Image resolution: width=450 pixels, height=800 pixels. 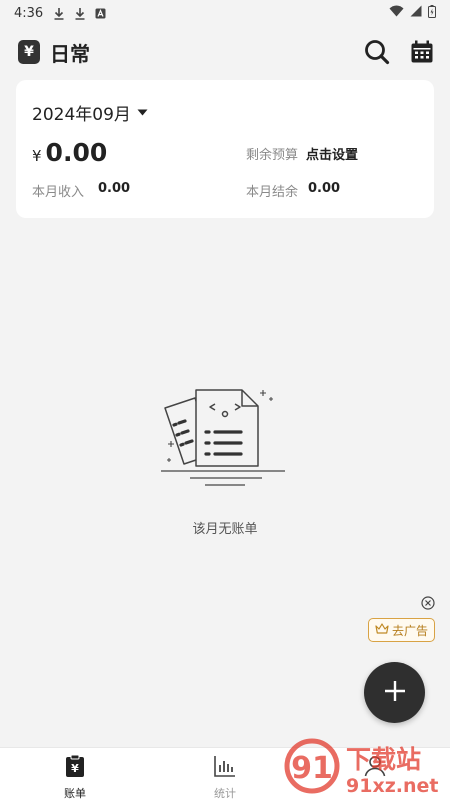 I want to click on budget-row: 剩余预算 点击设置, so click(x=302, y=153).